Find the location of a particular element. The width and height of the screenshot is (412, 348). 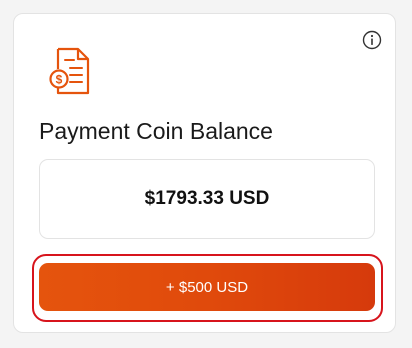

balance-amount: $1793.33 USD is located at coordinates (207, 198).